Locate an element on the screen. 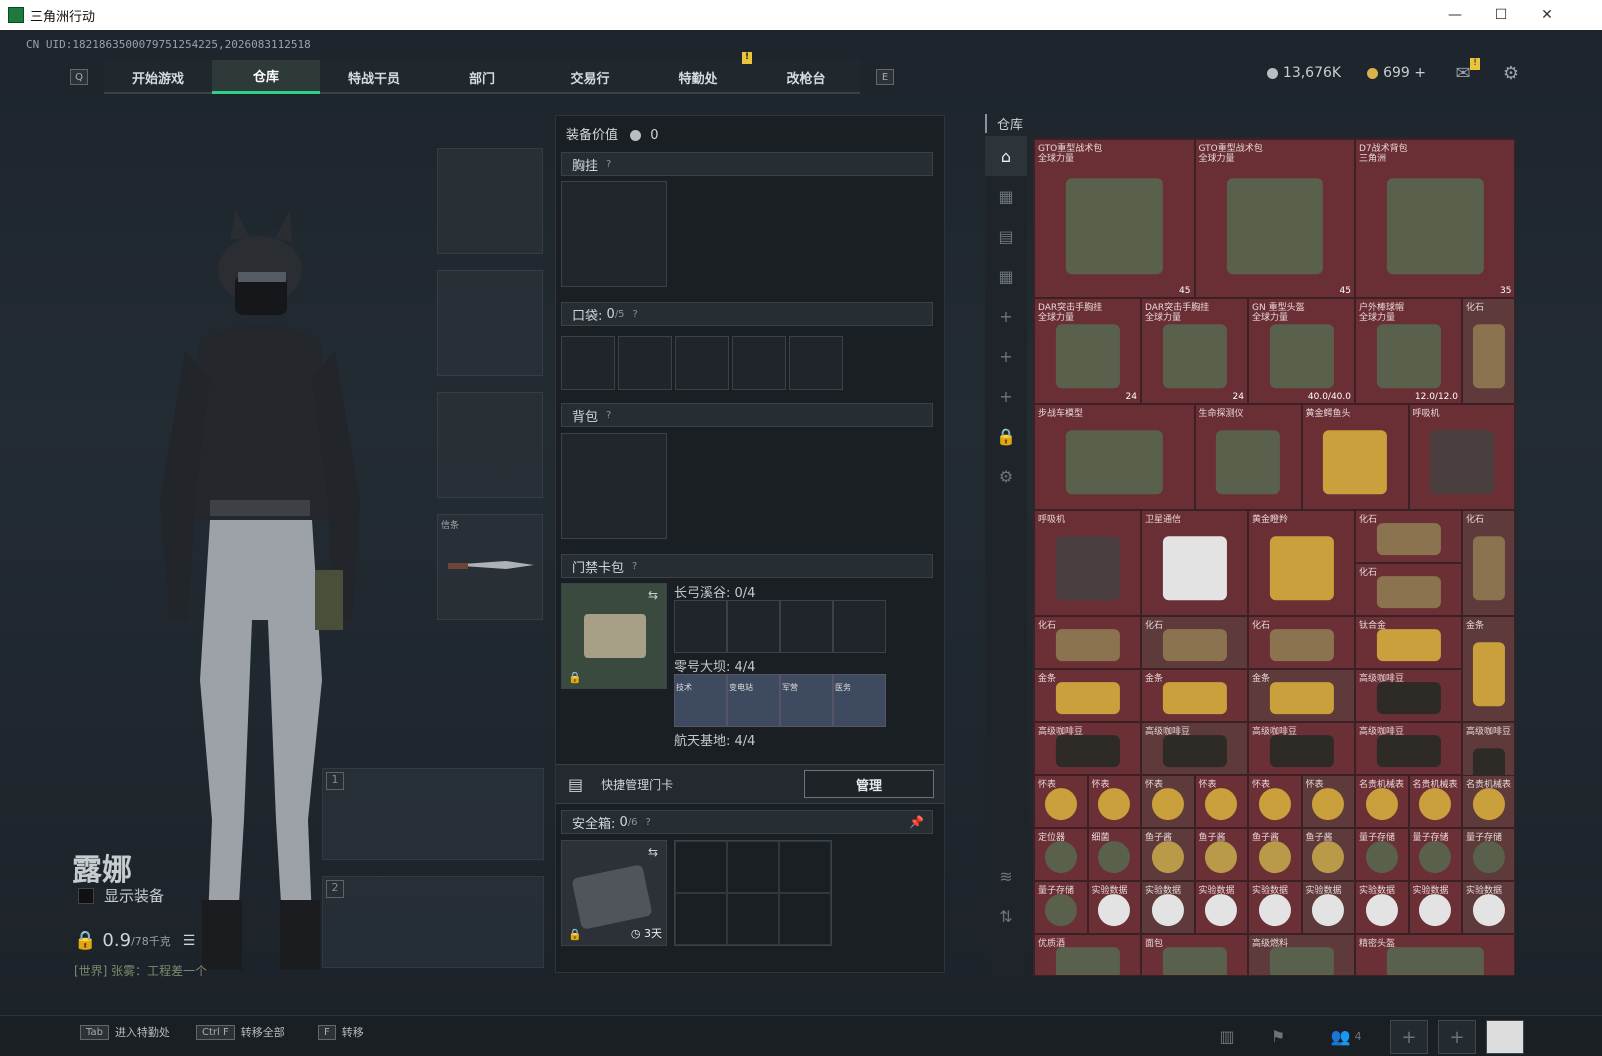 The image size is (1602, 1056). storage-item: 高级燃料 is located at coordinates (1301, 954).